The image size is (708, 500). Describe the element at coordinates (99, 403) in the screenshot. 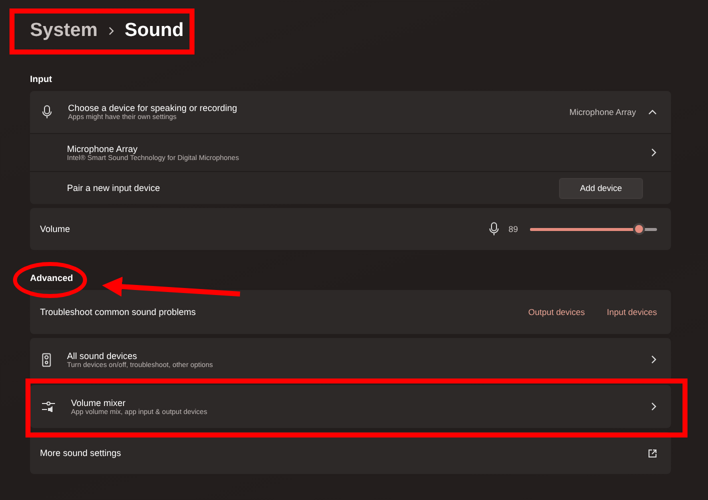

I see `row-title: Volume mixer` at that location.